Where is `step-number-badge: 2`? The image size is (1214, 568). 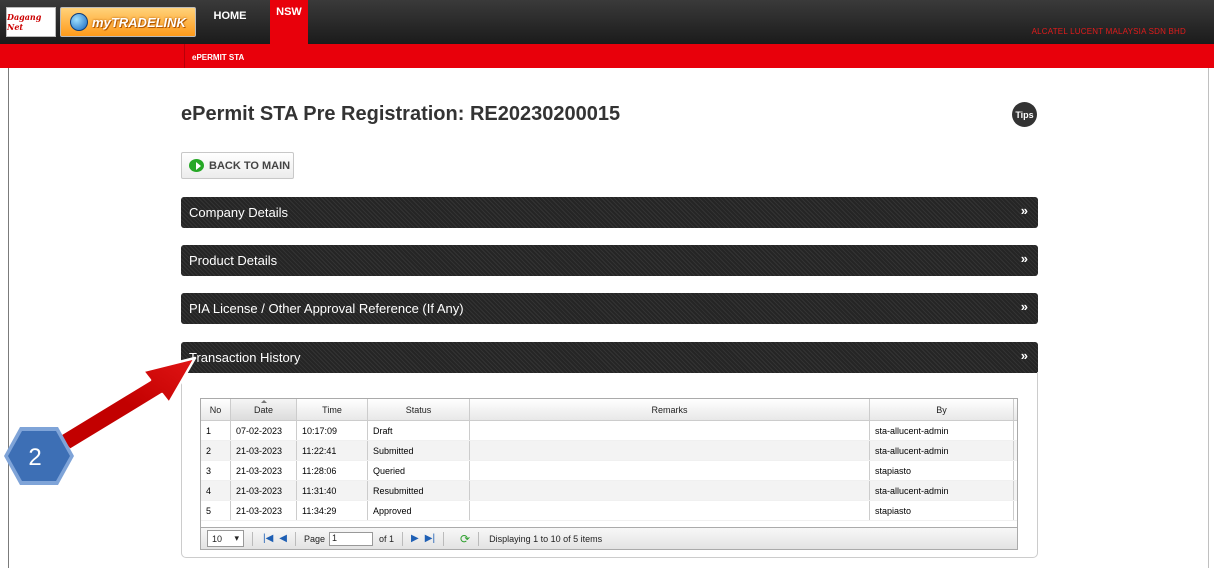
step-number-badge: 2 is located at coordinates (39, 456).